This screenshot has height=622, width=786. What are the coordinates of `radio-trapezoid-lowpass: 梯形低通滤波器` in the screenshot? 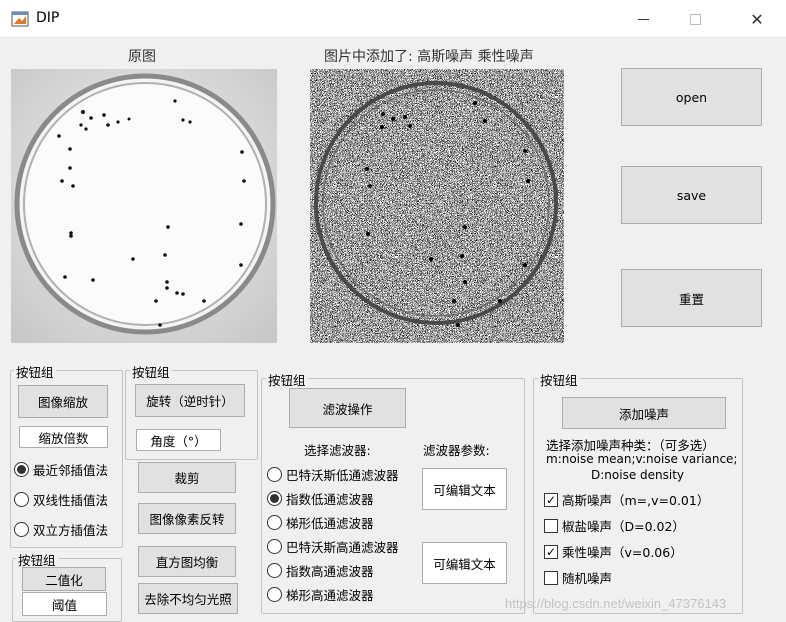 It's located at (320, 522).